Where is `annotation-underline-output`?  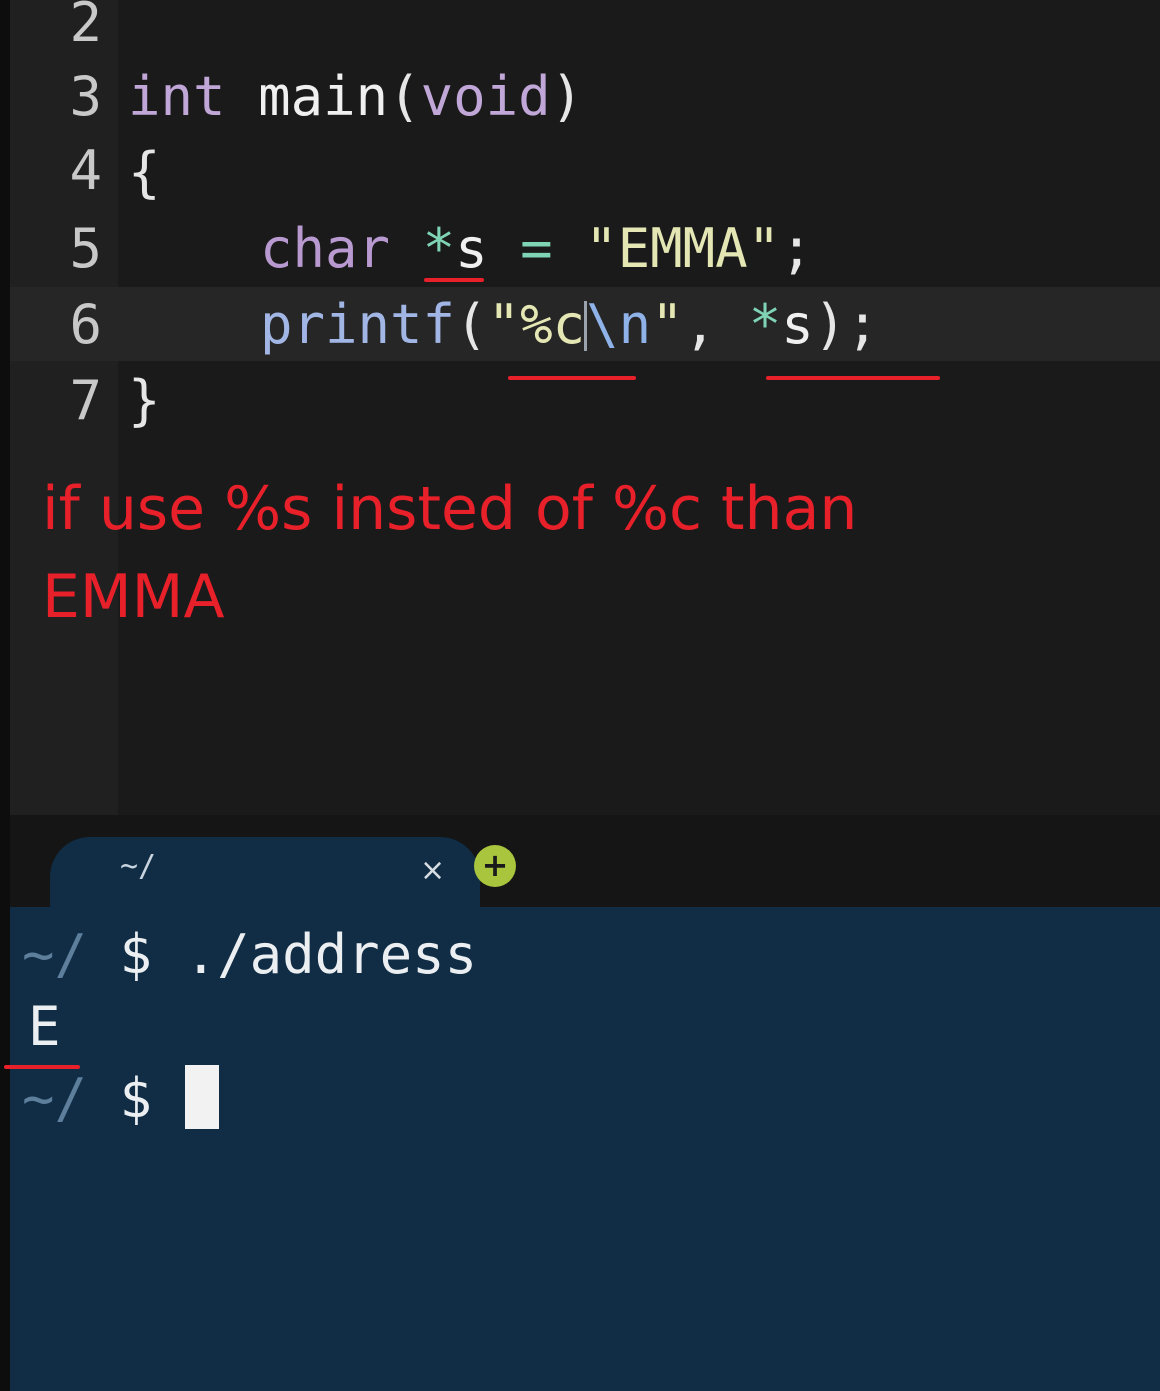
annotation-underline-output is located at coordinates (42, 1067).